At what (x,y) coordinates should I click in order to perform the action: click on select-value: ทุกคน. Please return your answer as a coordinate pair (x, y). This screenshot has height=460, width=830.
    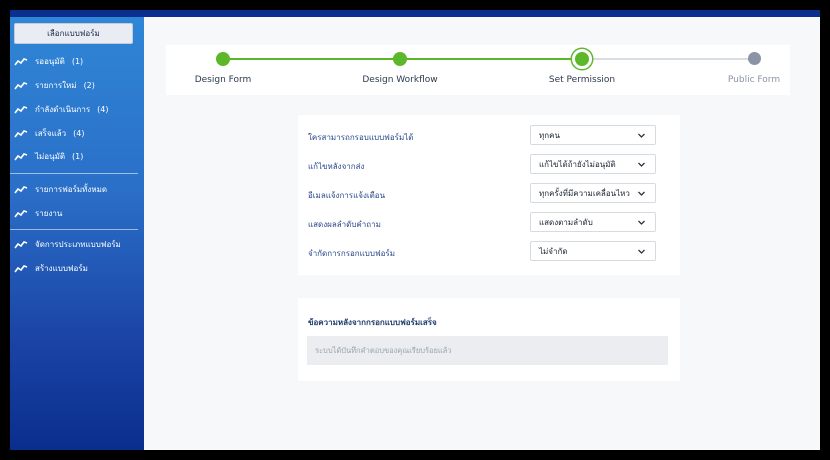
    Looking at the image, I should click on (549, 135).